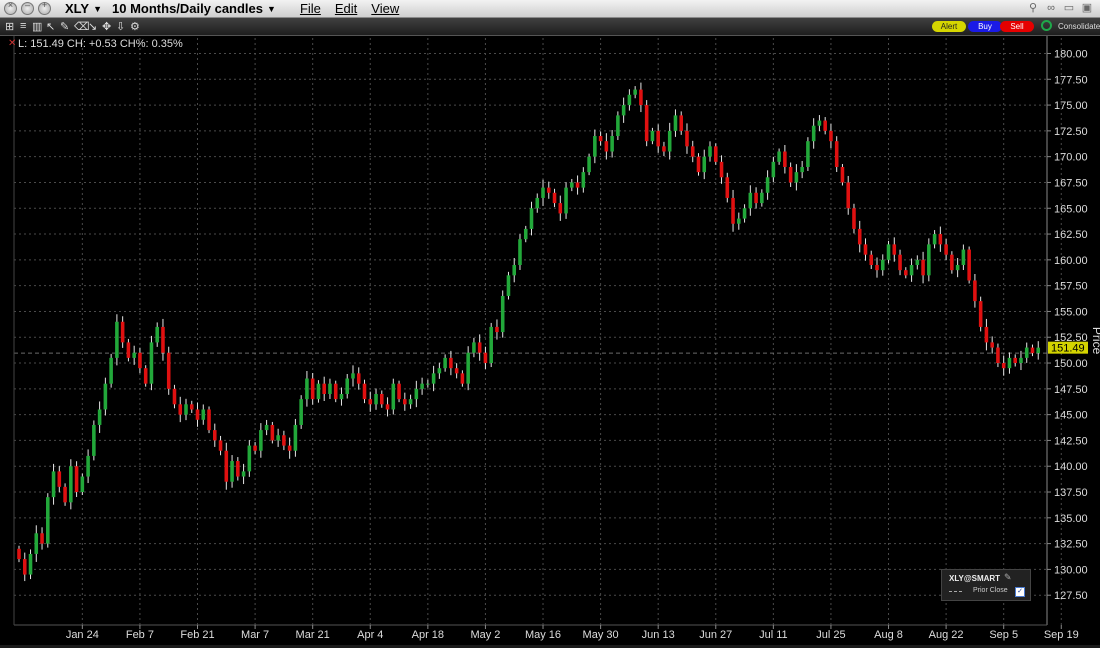 Image resolution: width=1100 pixels, height=648 pixels. What do you see at coordinates (1087, 8) in the screenshot?
I see `detach-icon: ▣` at bounding box center [1087, 8].